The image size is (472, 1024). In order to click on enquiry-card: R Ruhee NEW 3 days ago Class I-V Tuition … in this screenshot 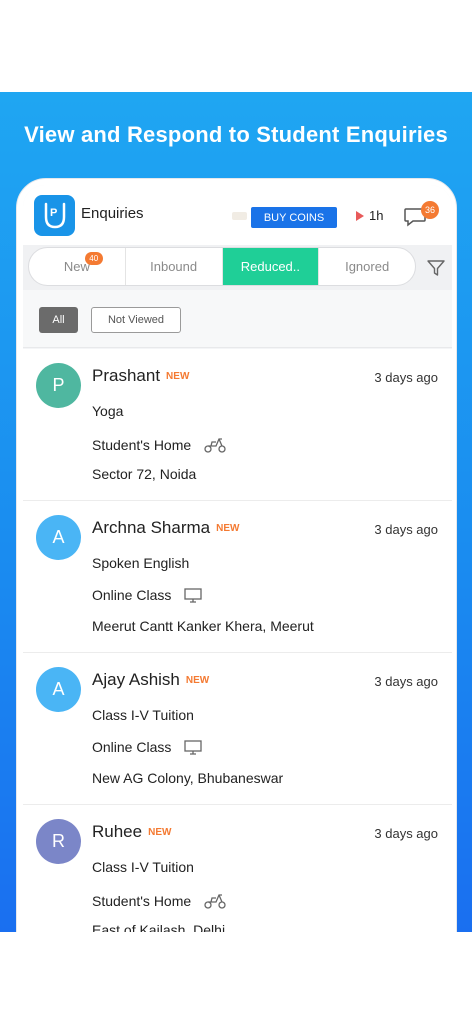, I will do `click(237, 868)`.